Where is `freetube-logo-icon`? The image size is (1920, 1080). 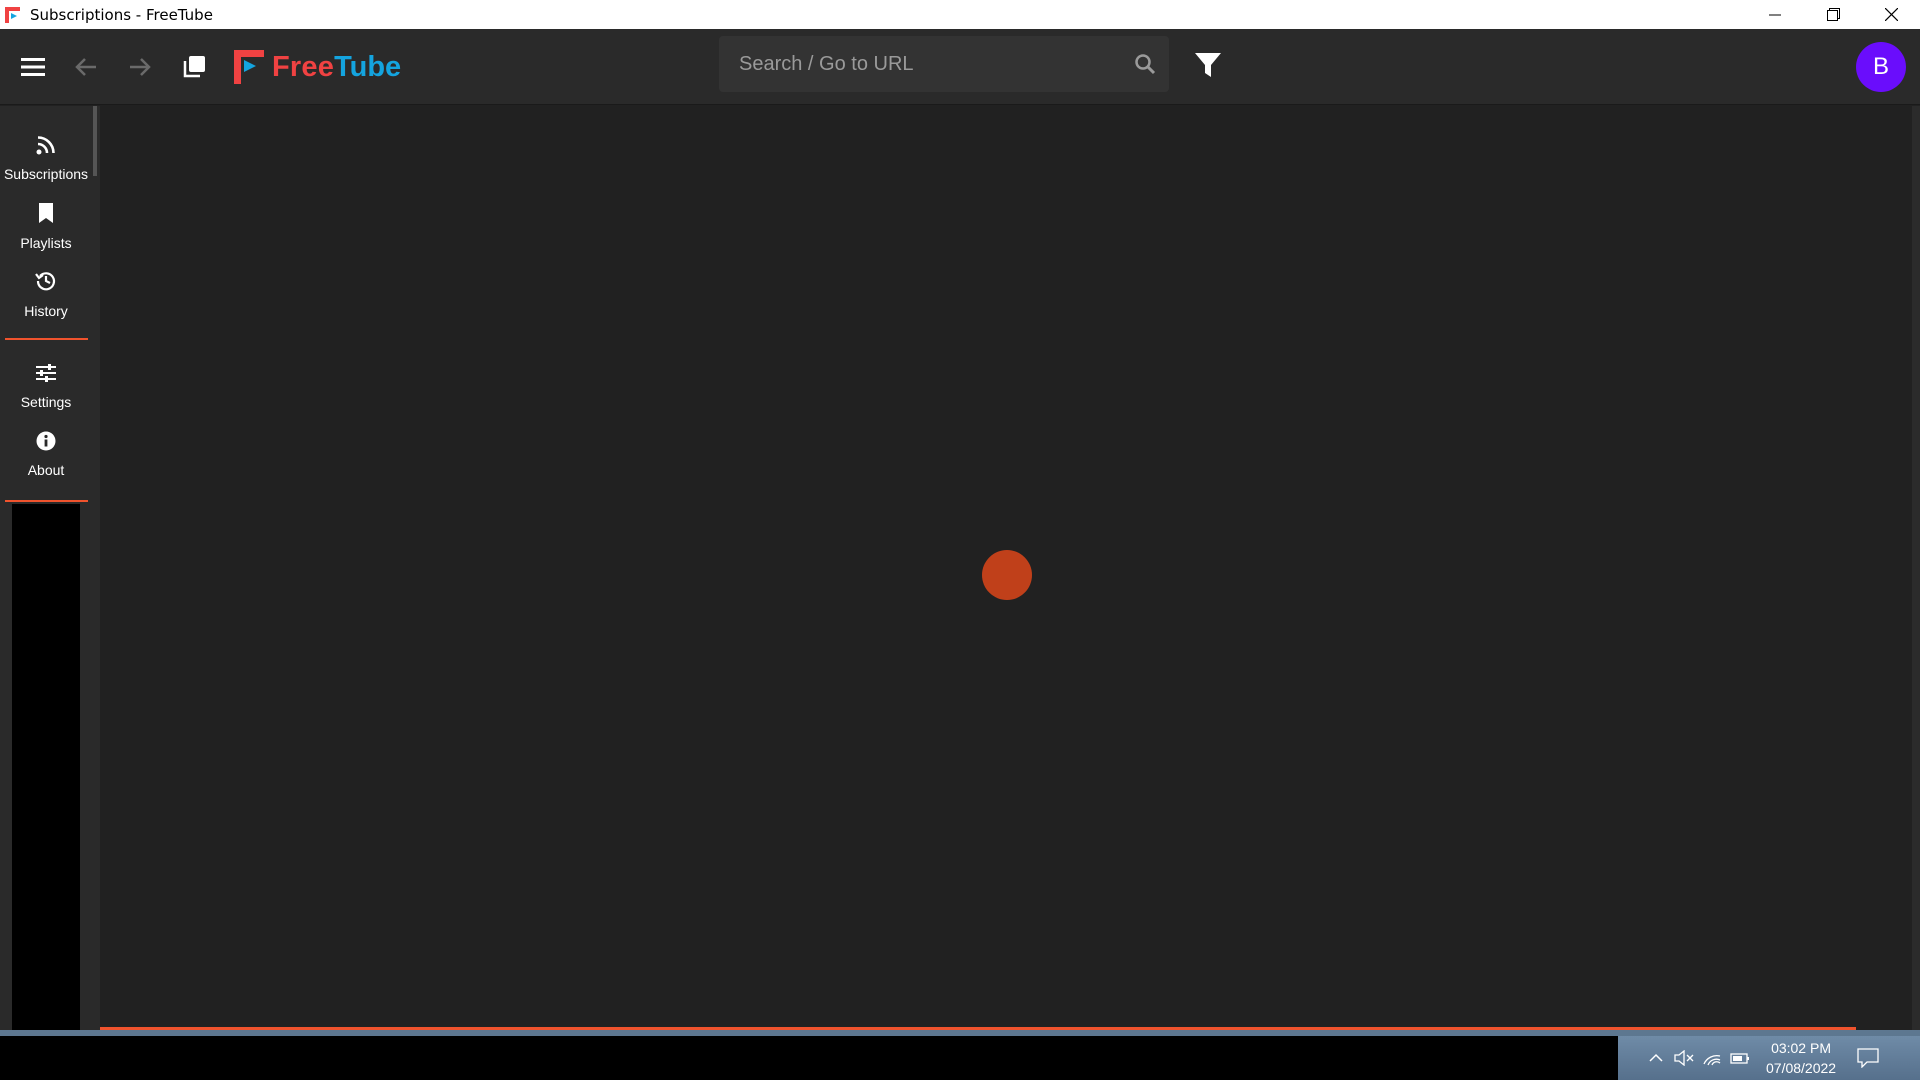 freetube-logo-icon is located at coordinates (249, 67).